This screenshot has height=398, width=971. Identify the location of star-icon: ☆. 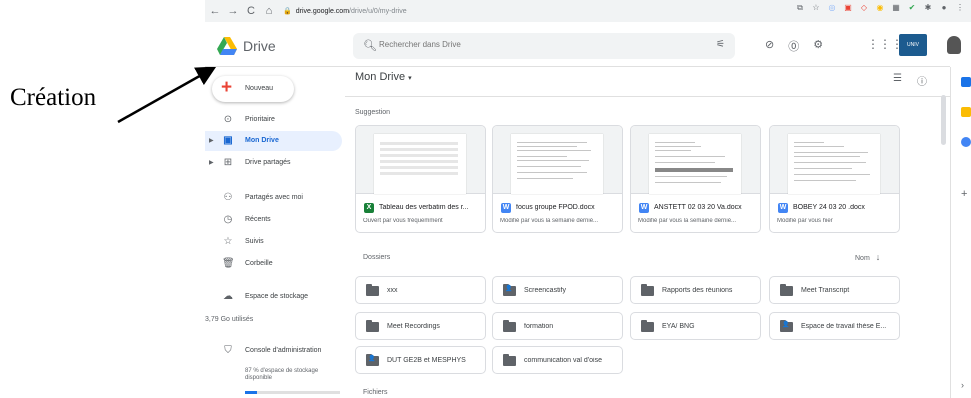
(228, 241).